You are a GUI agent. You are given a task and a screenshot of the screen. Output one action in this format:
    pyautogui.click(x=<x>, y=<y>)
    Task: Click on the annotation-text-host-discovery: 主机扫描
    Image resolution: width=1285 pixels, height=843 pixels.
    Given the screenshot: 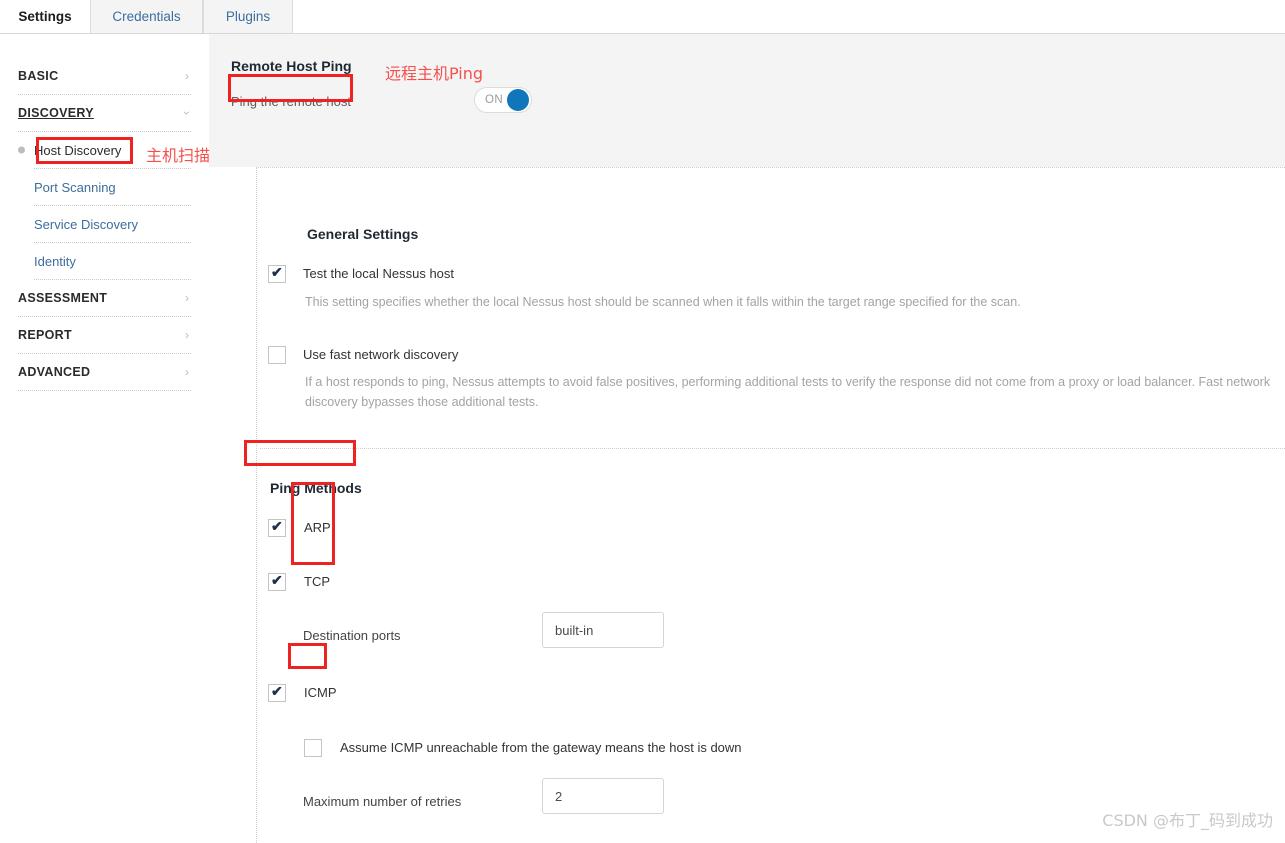 What is the action you would take?
    pyautogui.click(x=178, y=155)
    